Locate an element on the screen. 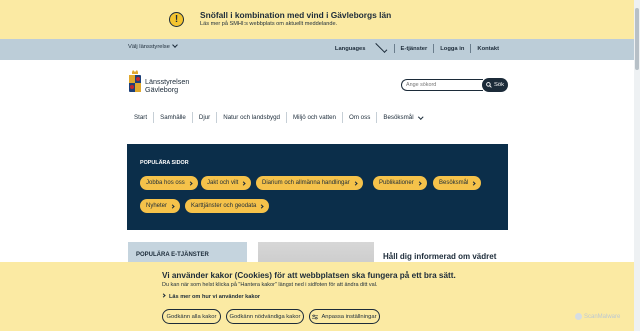 The image size is (640, 331). chip-label: Besöksmål is located at coordinates (454, 183).